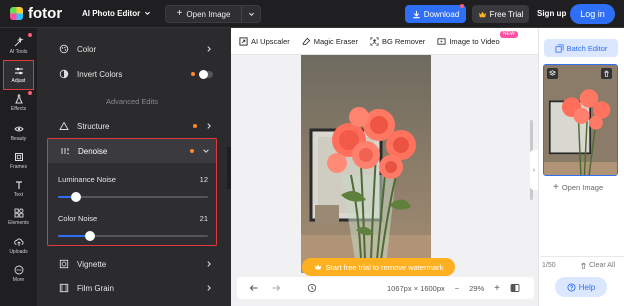  I want to click on batch-icon, so click(559, 48).